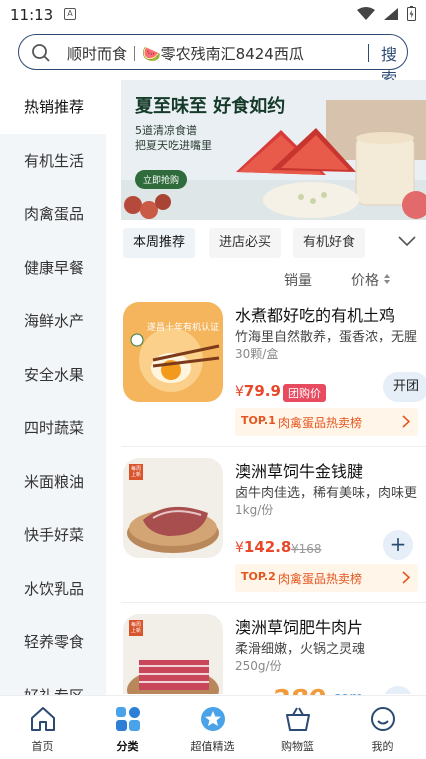  I want to click on rank-banner: TOP.2 肉禽蛋品热卖榜, so click(326, 578).